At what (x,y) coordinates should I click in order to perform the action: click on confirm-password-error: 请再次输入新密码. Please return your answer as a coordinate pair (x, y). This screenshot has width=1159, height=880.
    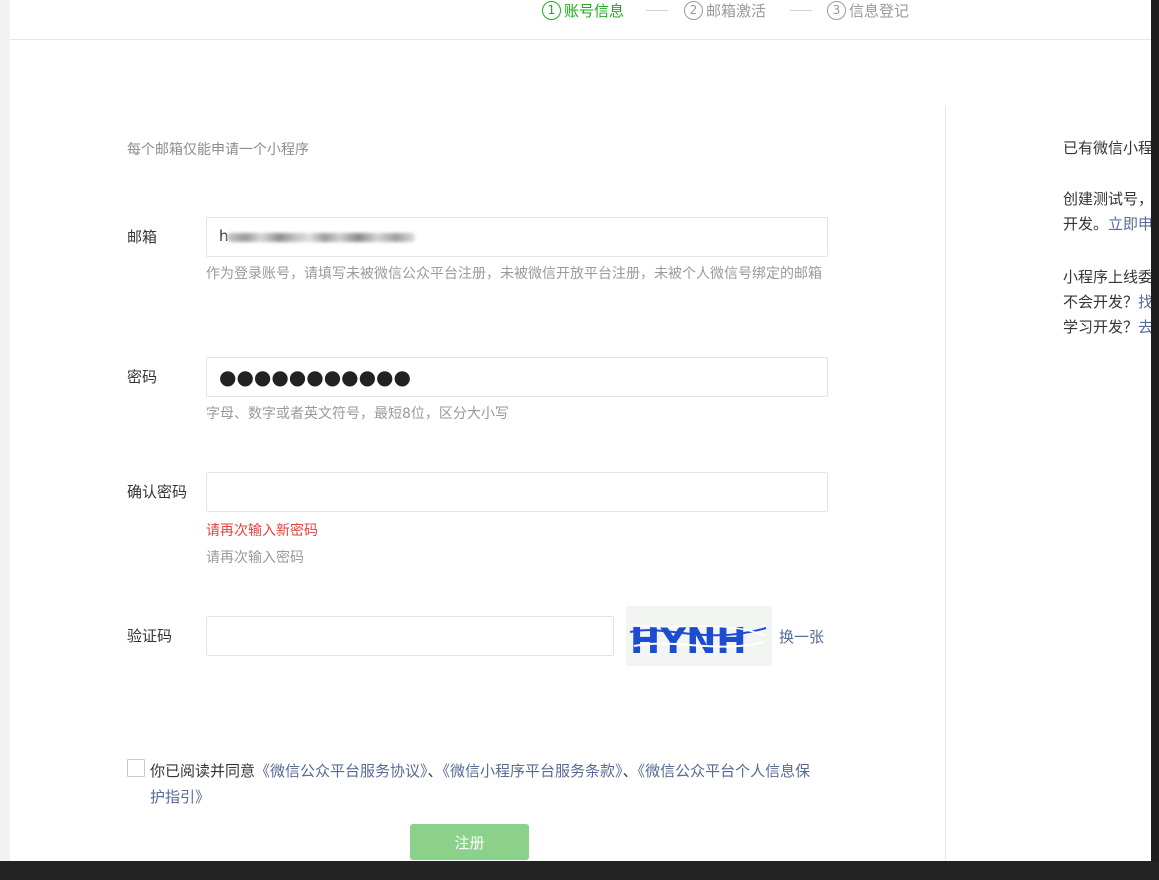
    Looking at the image, I should click on (262, 531).